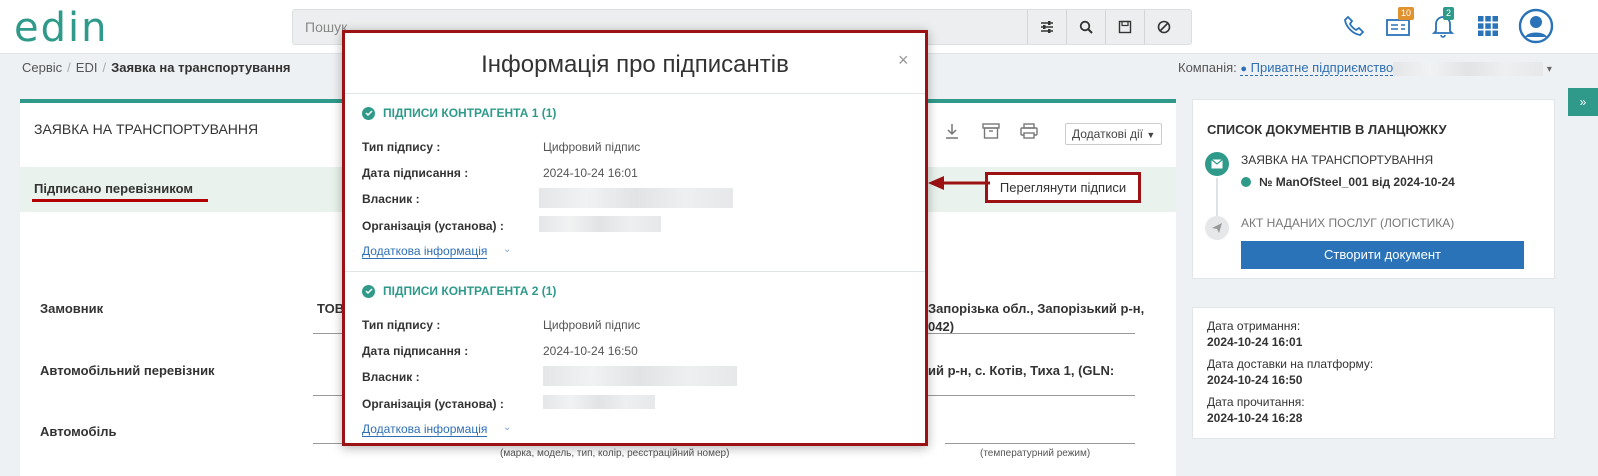 This screenshot has height=476, width=1598. I want to click on field-carrier-value: ий р-н, с. Котів, Тиха 1, (GLN:, so click(1021, 370).